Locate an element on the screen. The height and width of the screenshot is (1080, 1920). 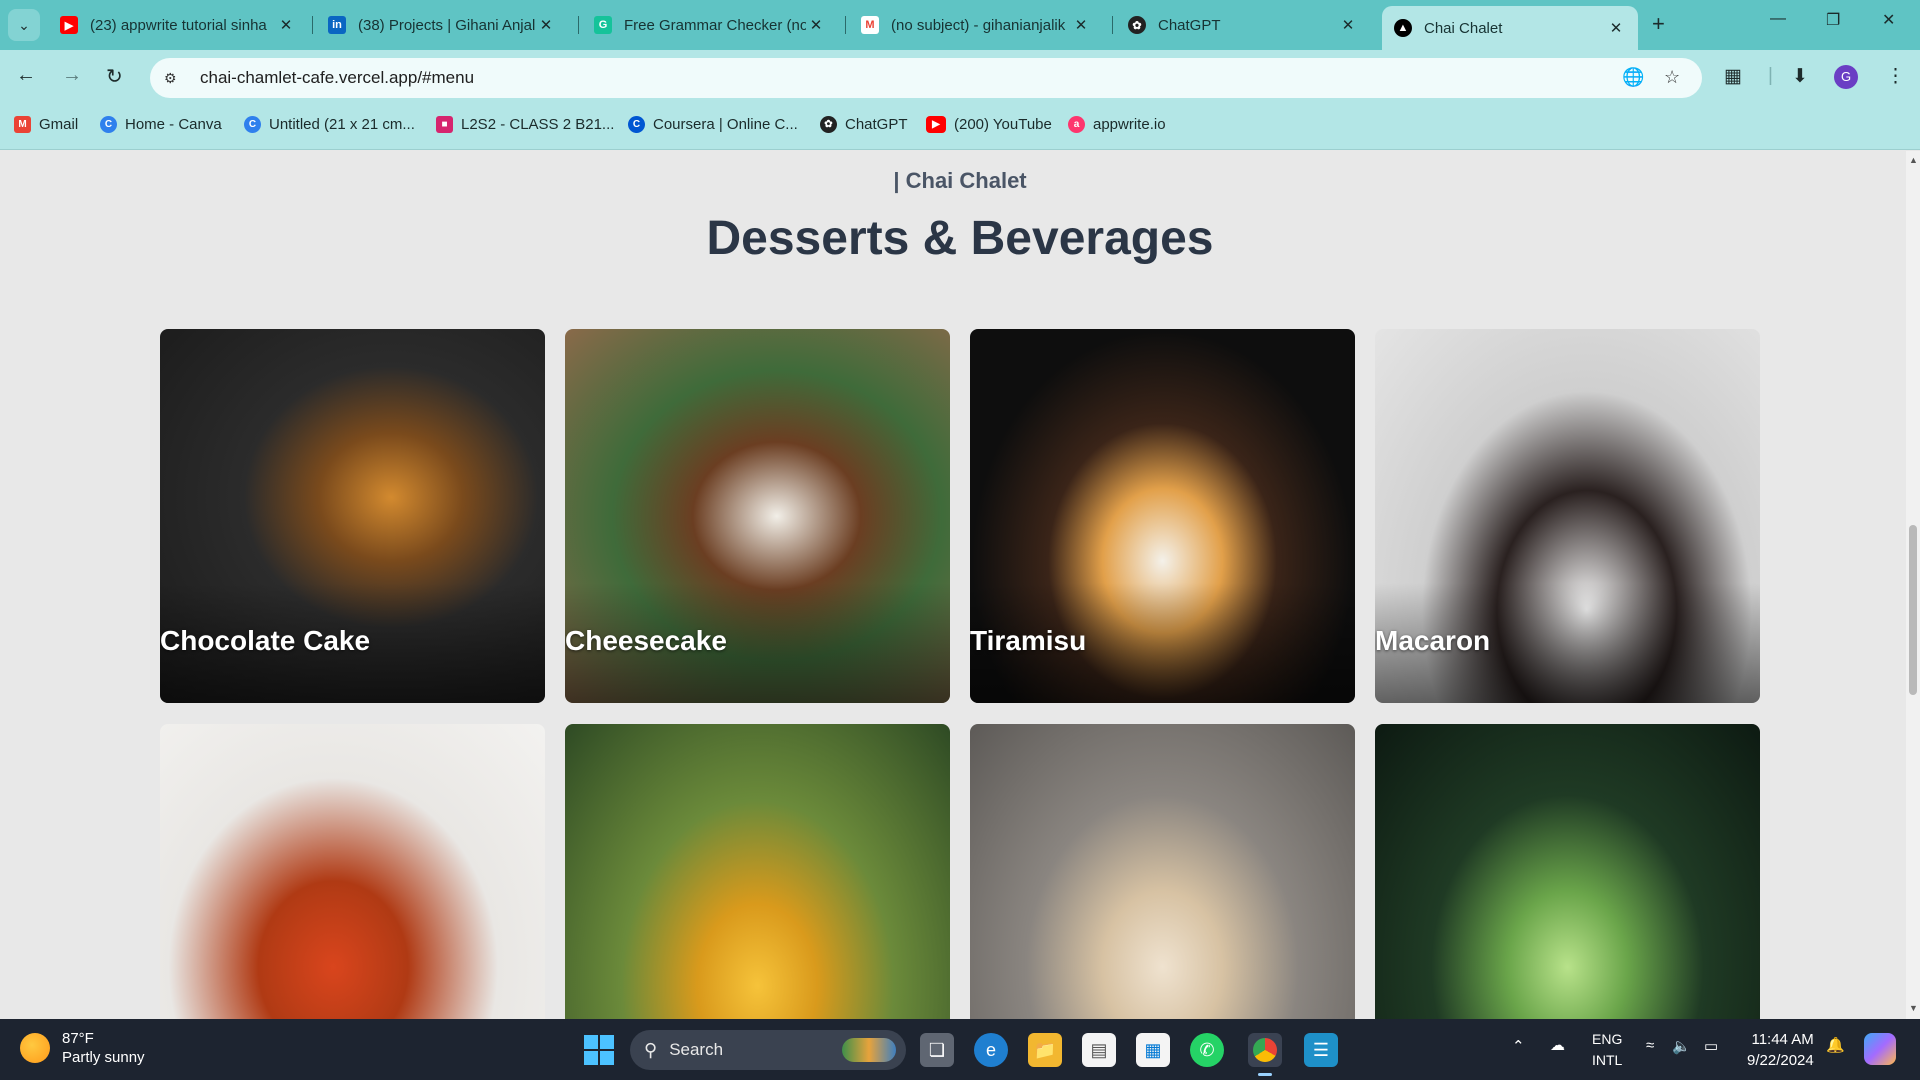
plus-icon: + is located at coordinates (1658, 23).